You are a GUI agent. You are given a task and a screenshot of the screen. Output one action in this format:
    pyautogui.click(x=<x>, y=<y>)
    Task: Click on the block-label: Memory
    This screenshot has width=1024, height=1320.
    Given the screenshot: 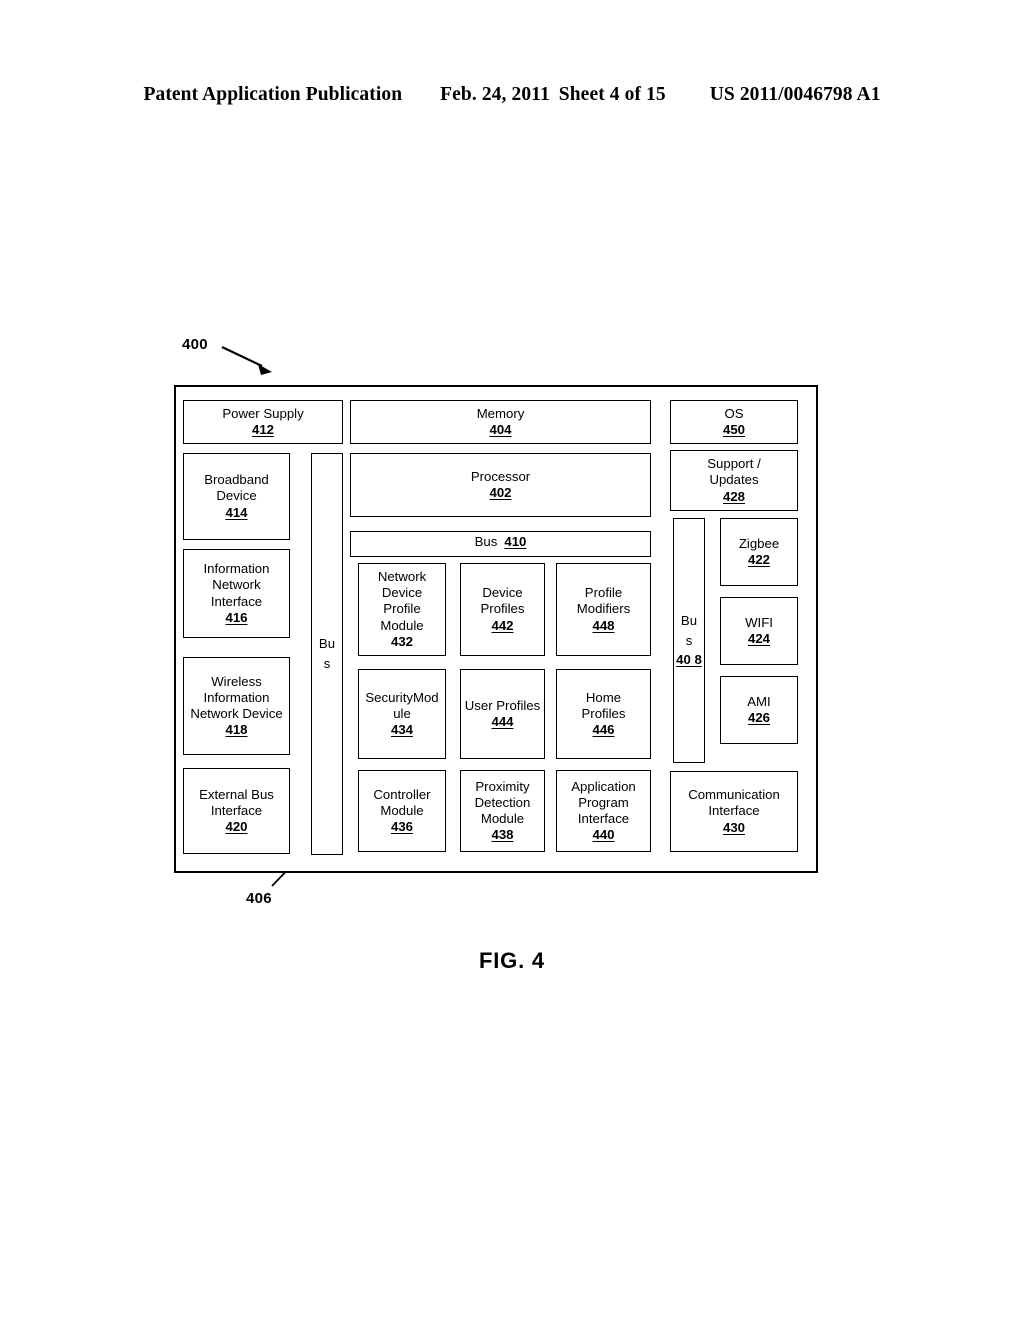 What is the action you would take?
    pyautogui.click(x=500, y=413)
    